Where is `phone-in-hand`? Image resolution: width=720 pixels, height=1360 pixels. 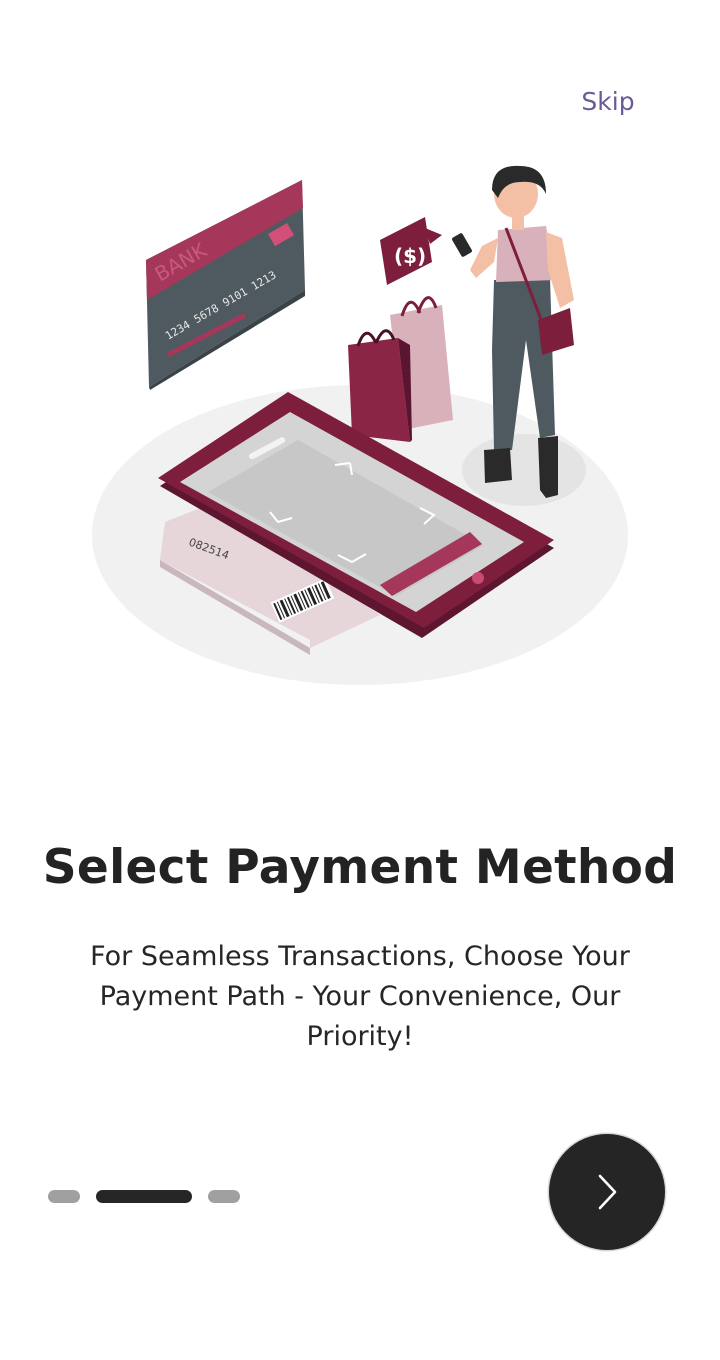 phone-in-hand is located at coordinates (462, 245).